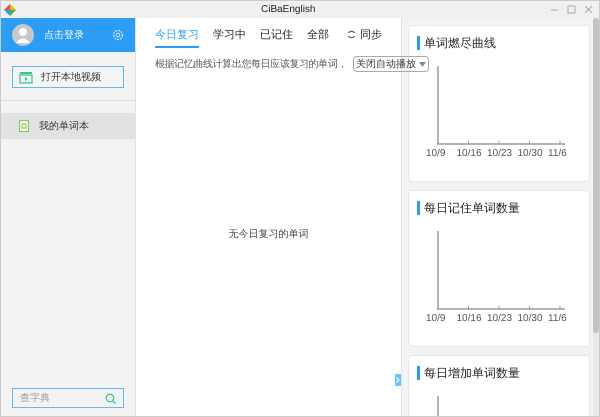 The image size is (600, 417). Describe the element at coordinates (588, 9) in the screenshot. I see `close-icon` at that location.